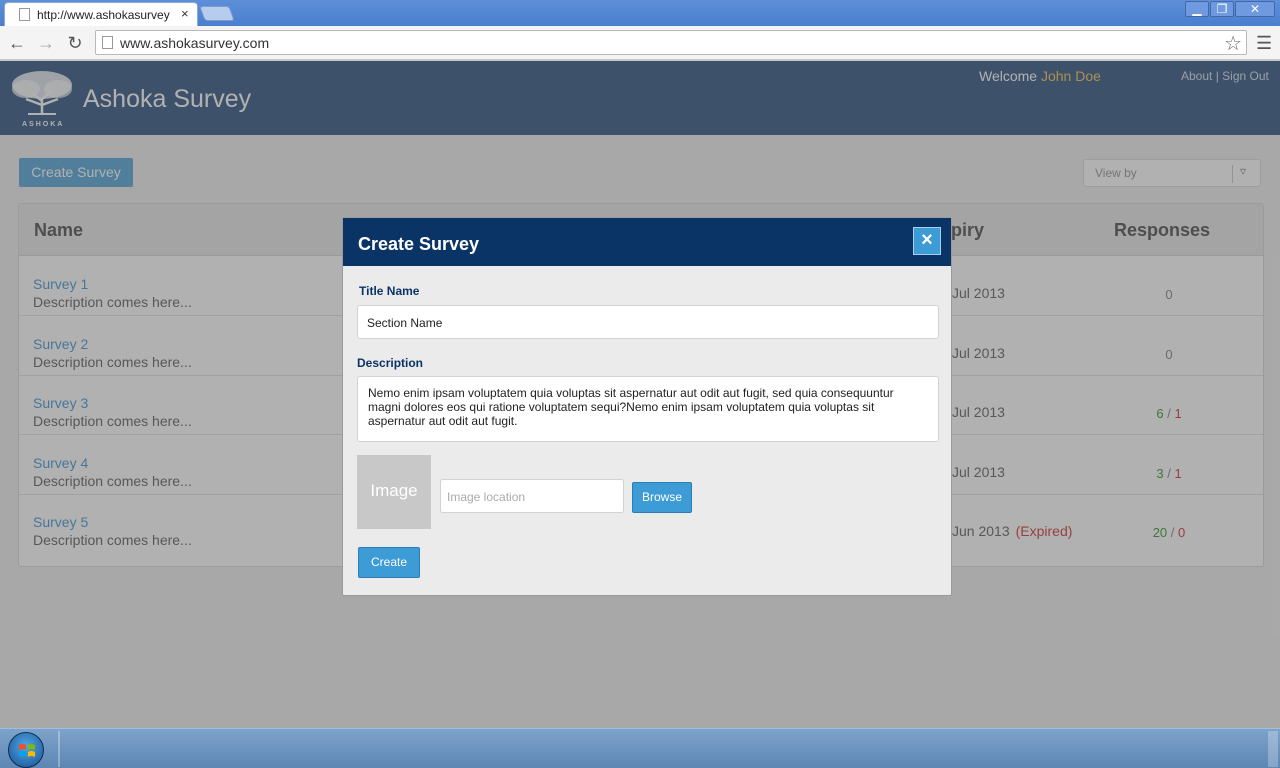 This screenshot has width=1280, height=768. I want to click on minimize-button: ▁, so click(1197, 9).